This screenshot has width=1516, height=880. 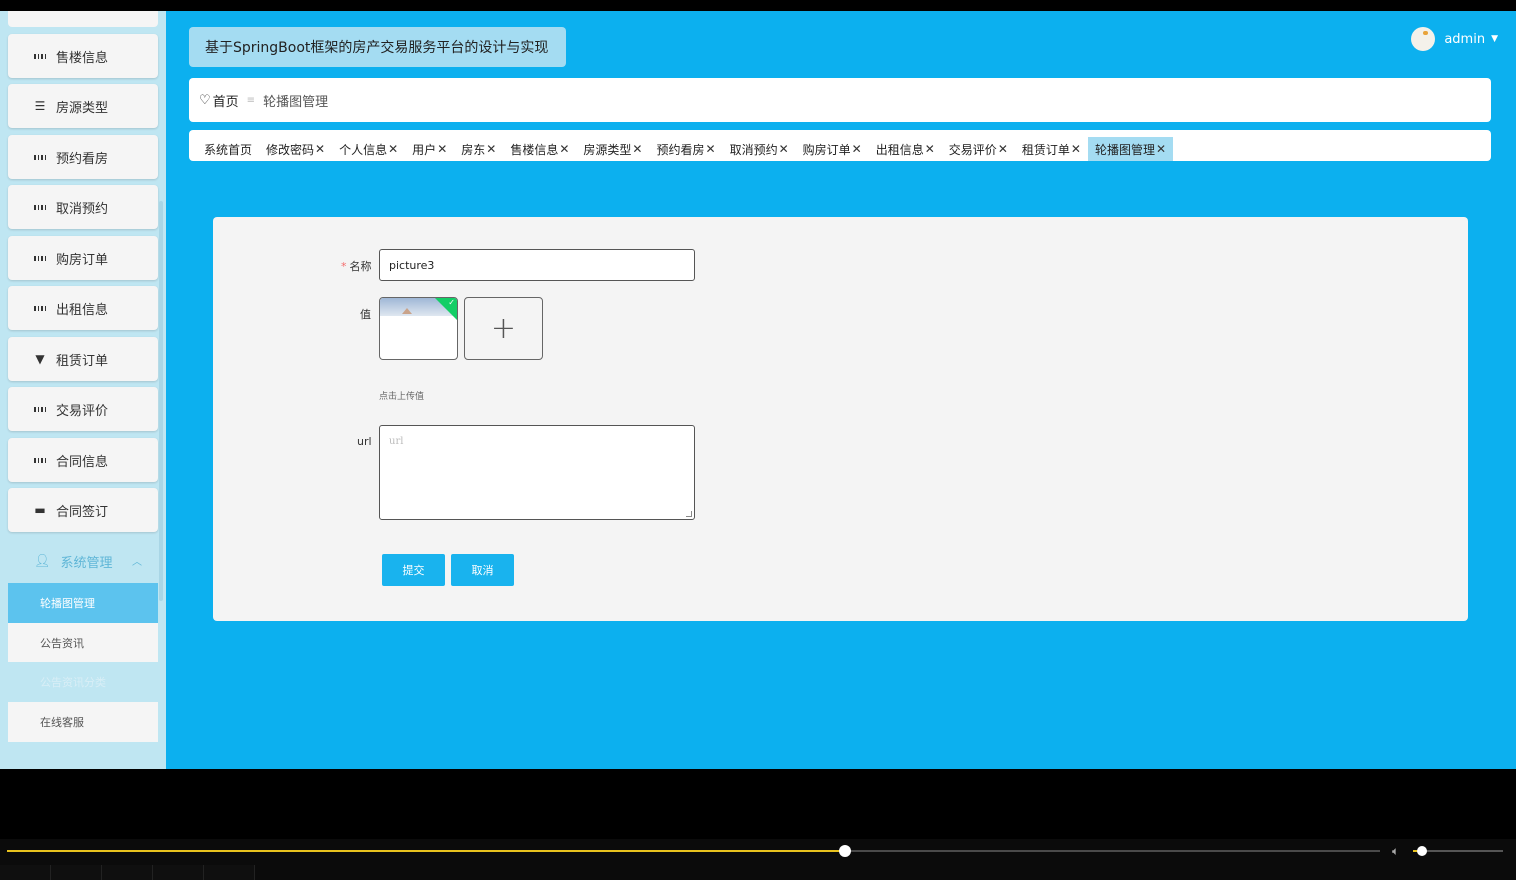 What do you see at coordinates (228, 149) in the screenshot?
I see `tab-home: 系统首页` at bounding box center [228, 149].